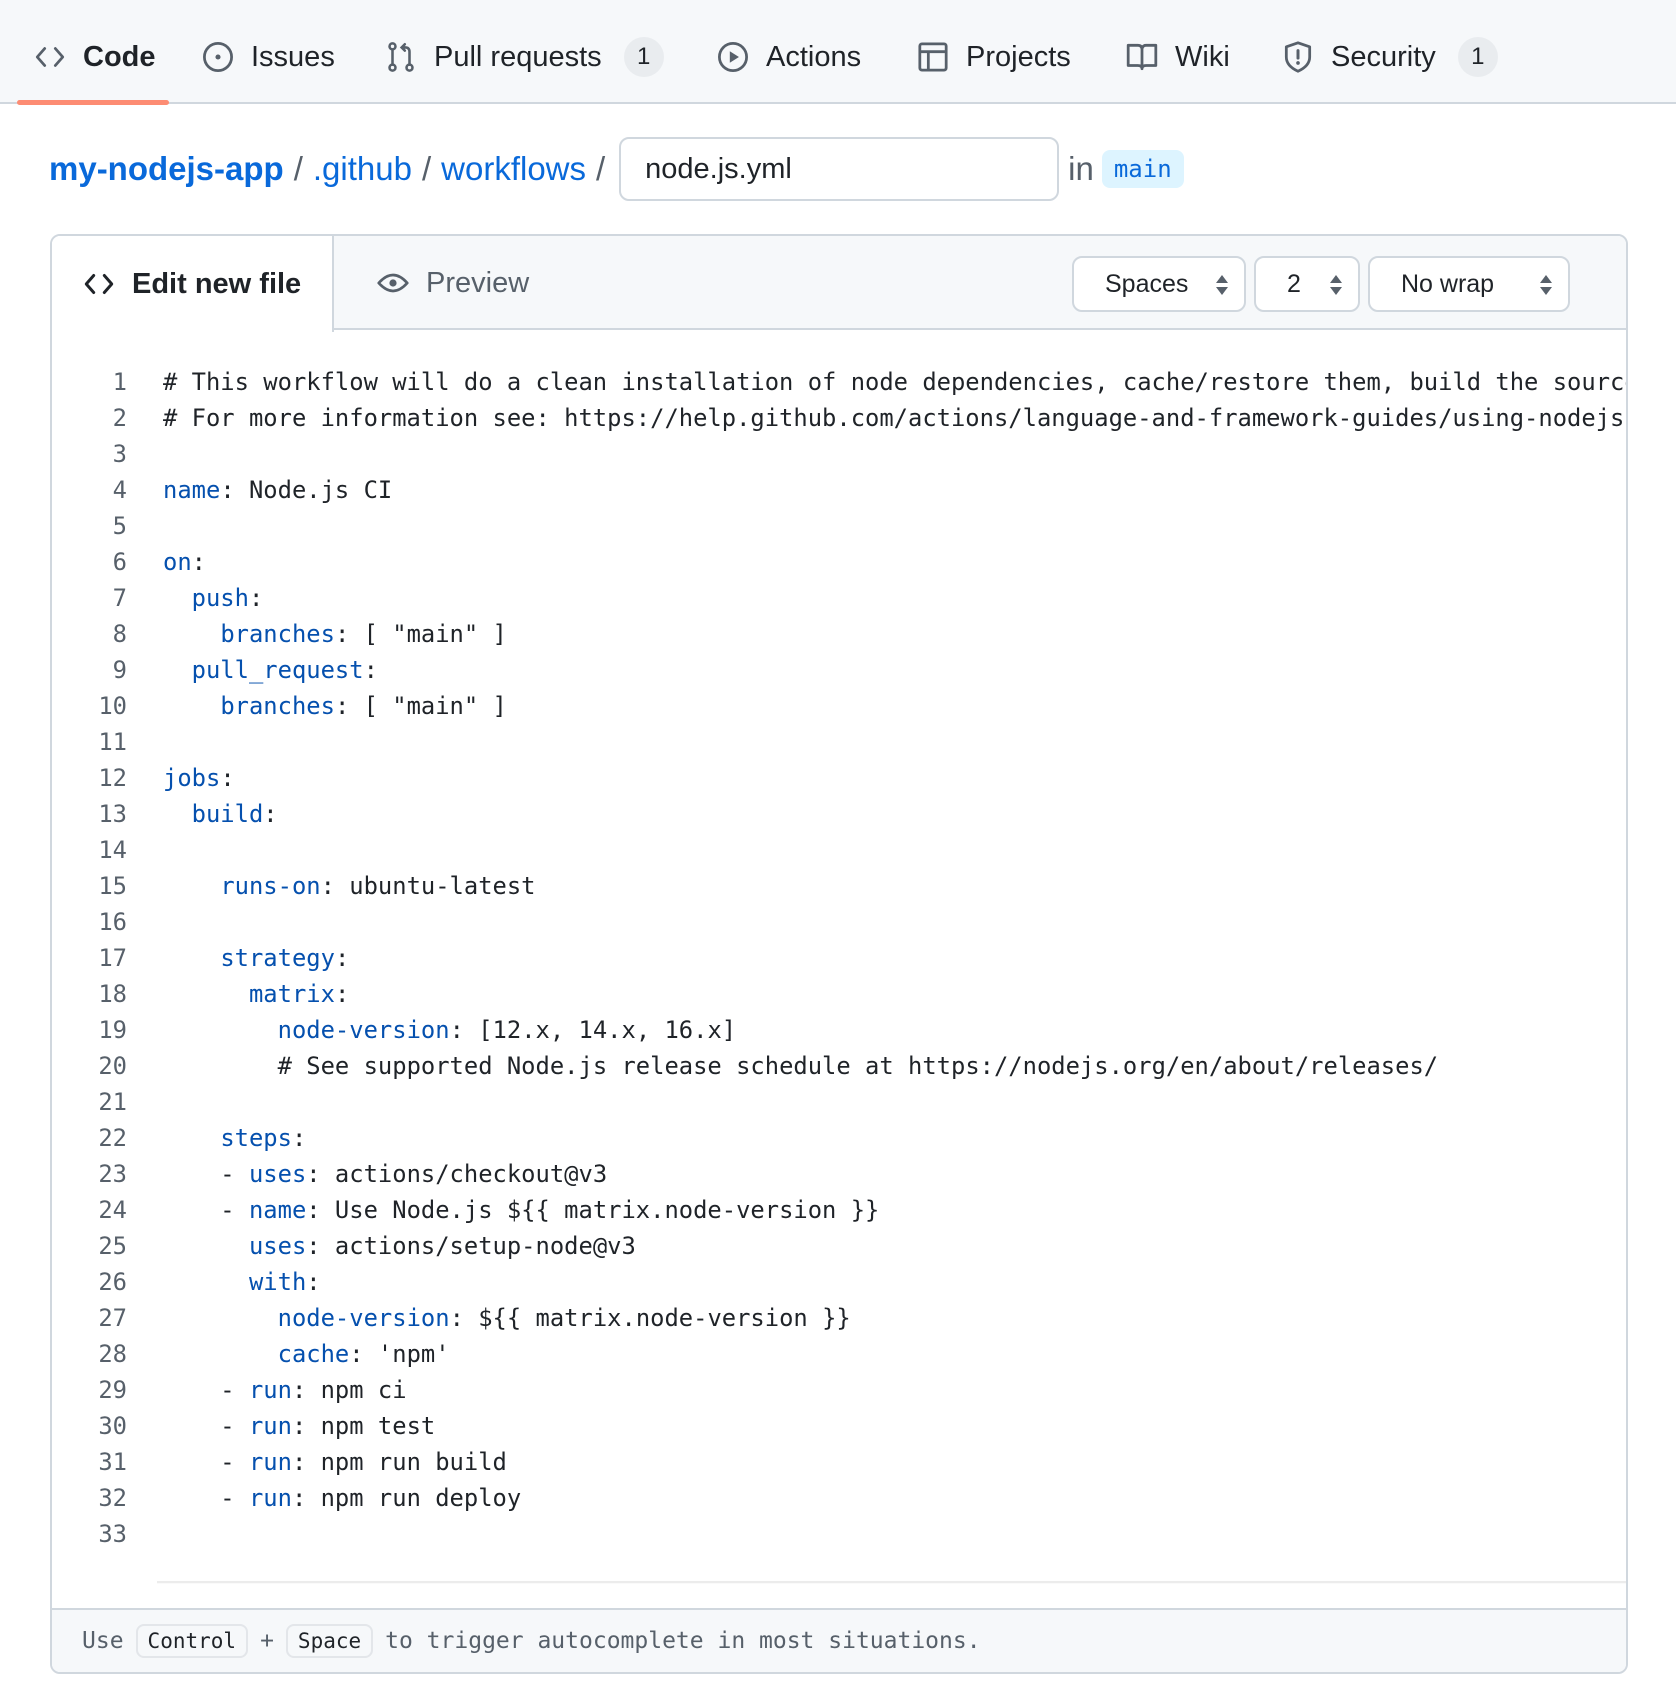 Image resolution: width=1676 pixels, height=1707 pixels. Describe the element at coordinates (99, 284) in the screenshot. I see `code-icon` at that location.